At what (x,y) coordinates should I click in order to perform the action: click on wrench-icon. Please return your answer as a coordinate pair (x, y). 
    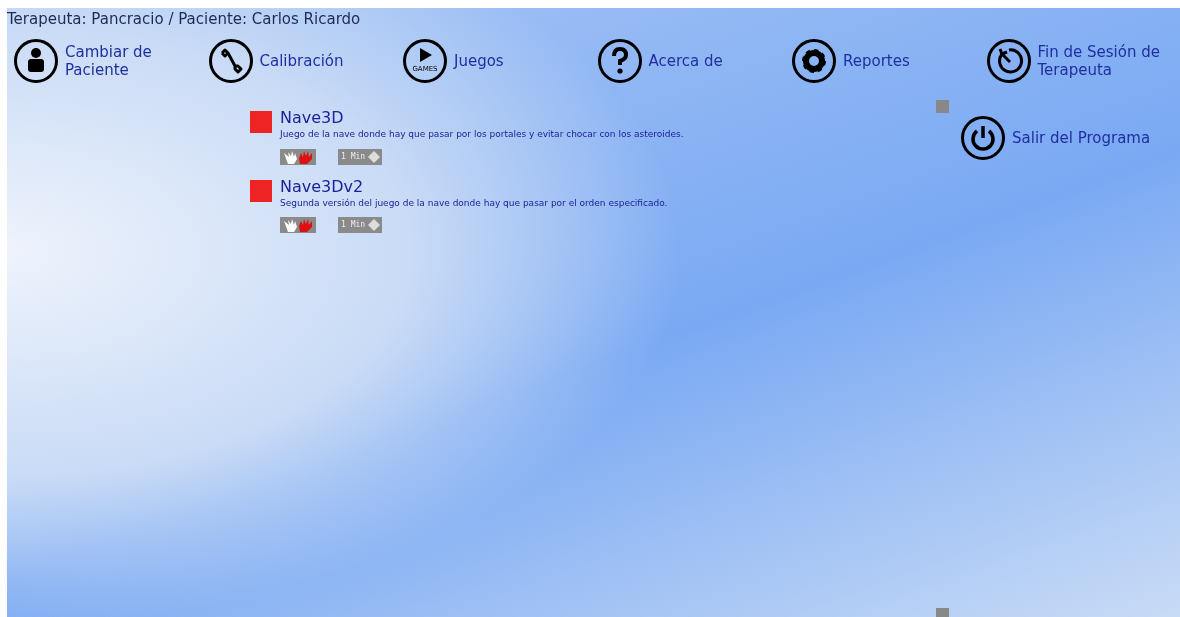
    Looking at the image, I should click on (230, 61).